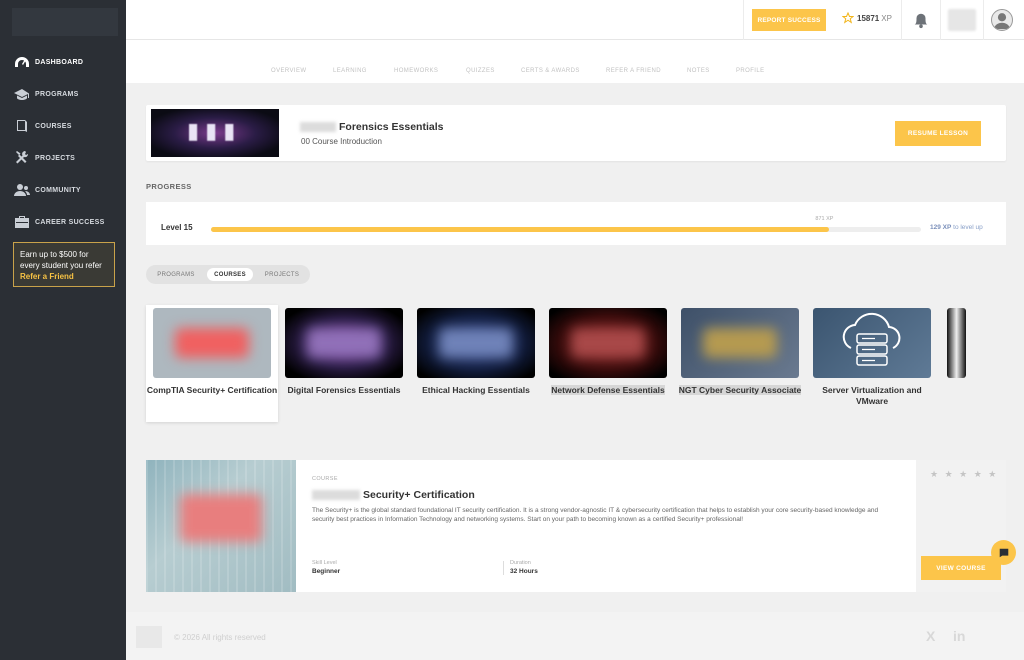  Describe the element at coordinates (941, 227) in the screenshot. I see `xp-to-level-value: 129 XP` at that location.